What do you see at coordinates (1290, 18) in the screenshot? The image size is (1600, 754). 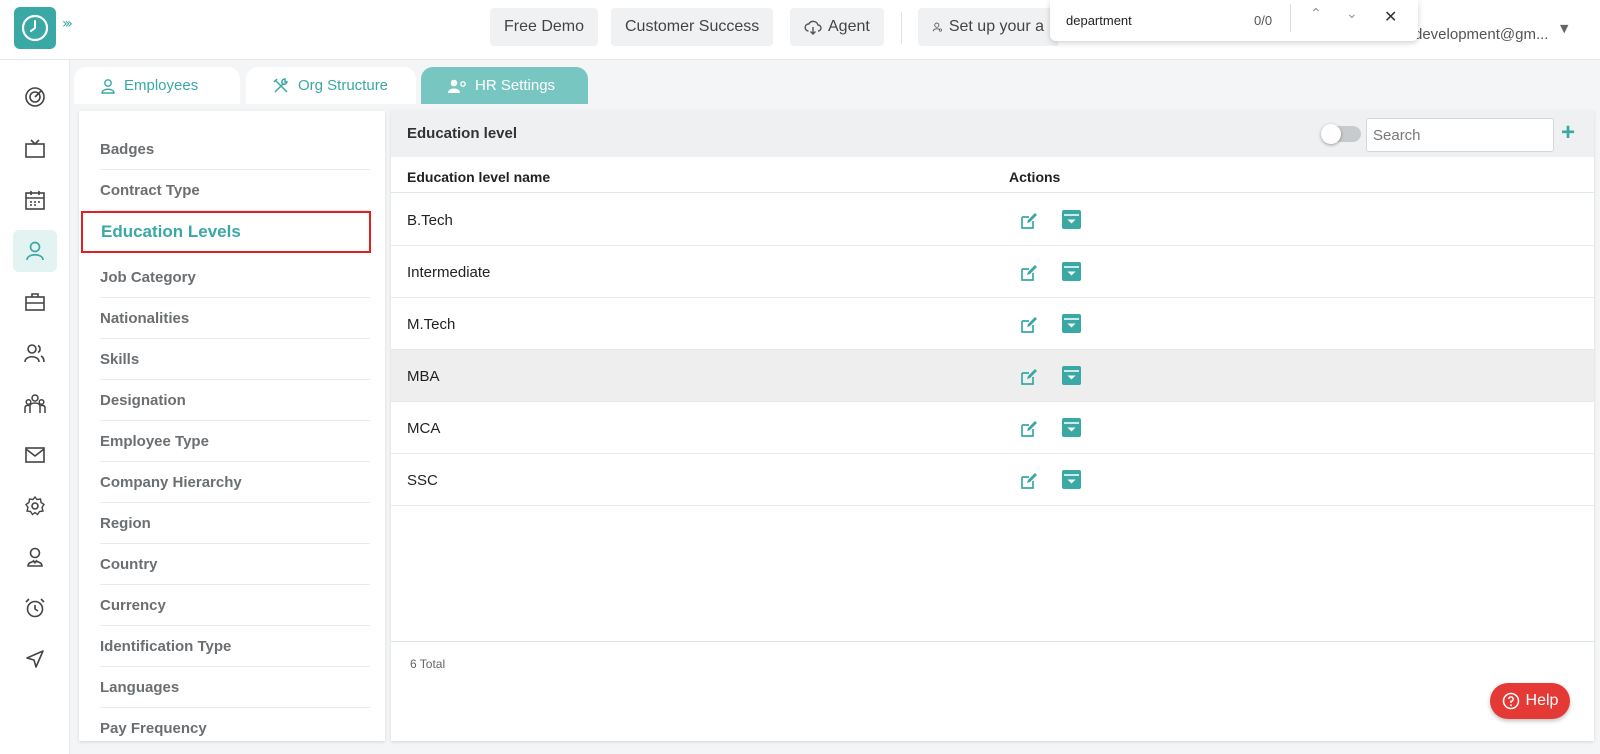 I see `find-divider` at bounding box center [1290, 18].